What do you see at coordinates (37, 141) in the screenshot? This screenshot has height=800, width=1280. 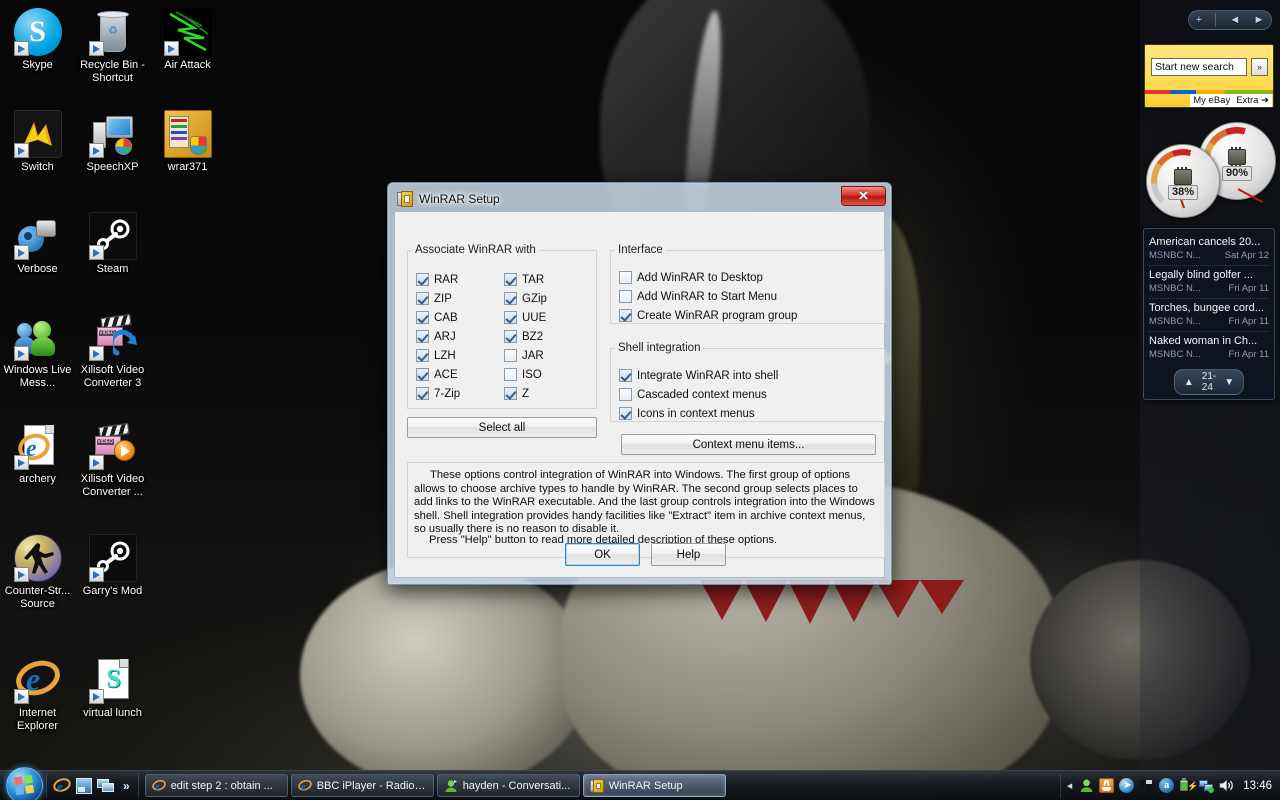 I see `desktop-icon-switch: Switch` at bounding box center [37, 141].